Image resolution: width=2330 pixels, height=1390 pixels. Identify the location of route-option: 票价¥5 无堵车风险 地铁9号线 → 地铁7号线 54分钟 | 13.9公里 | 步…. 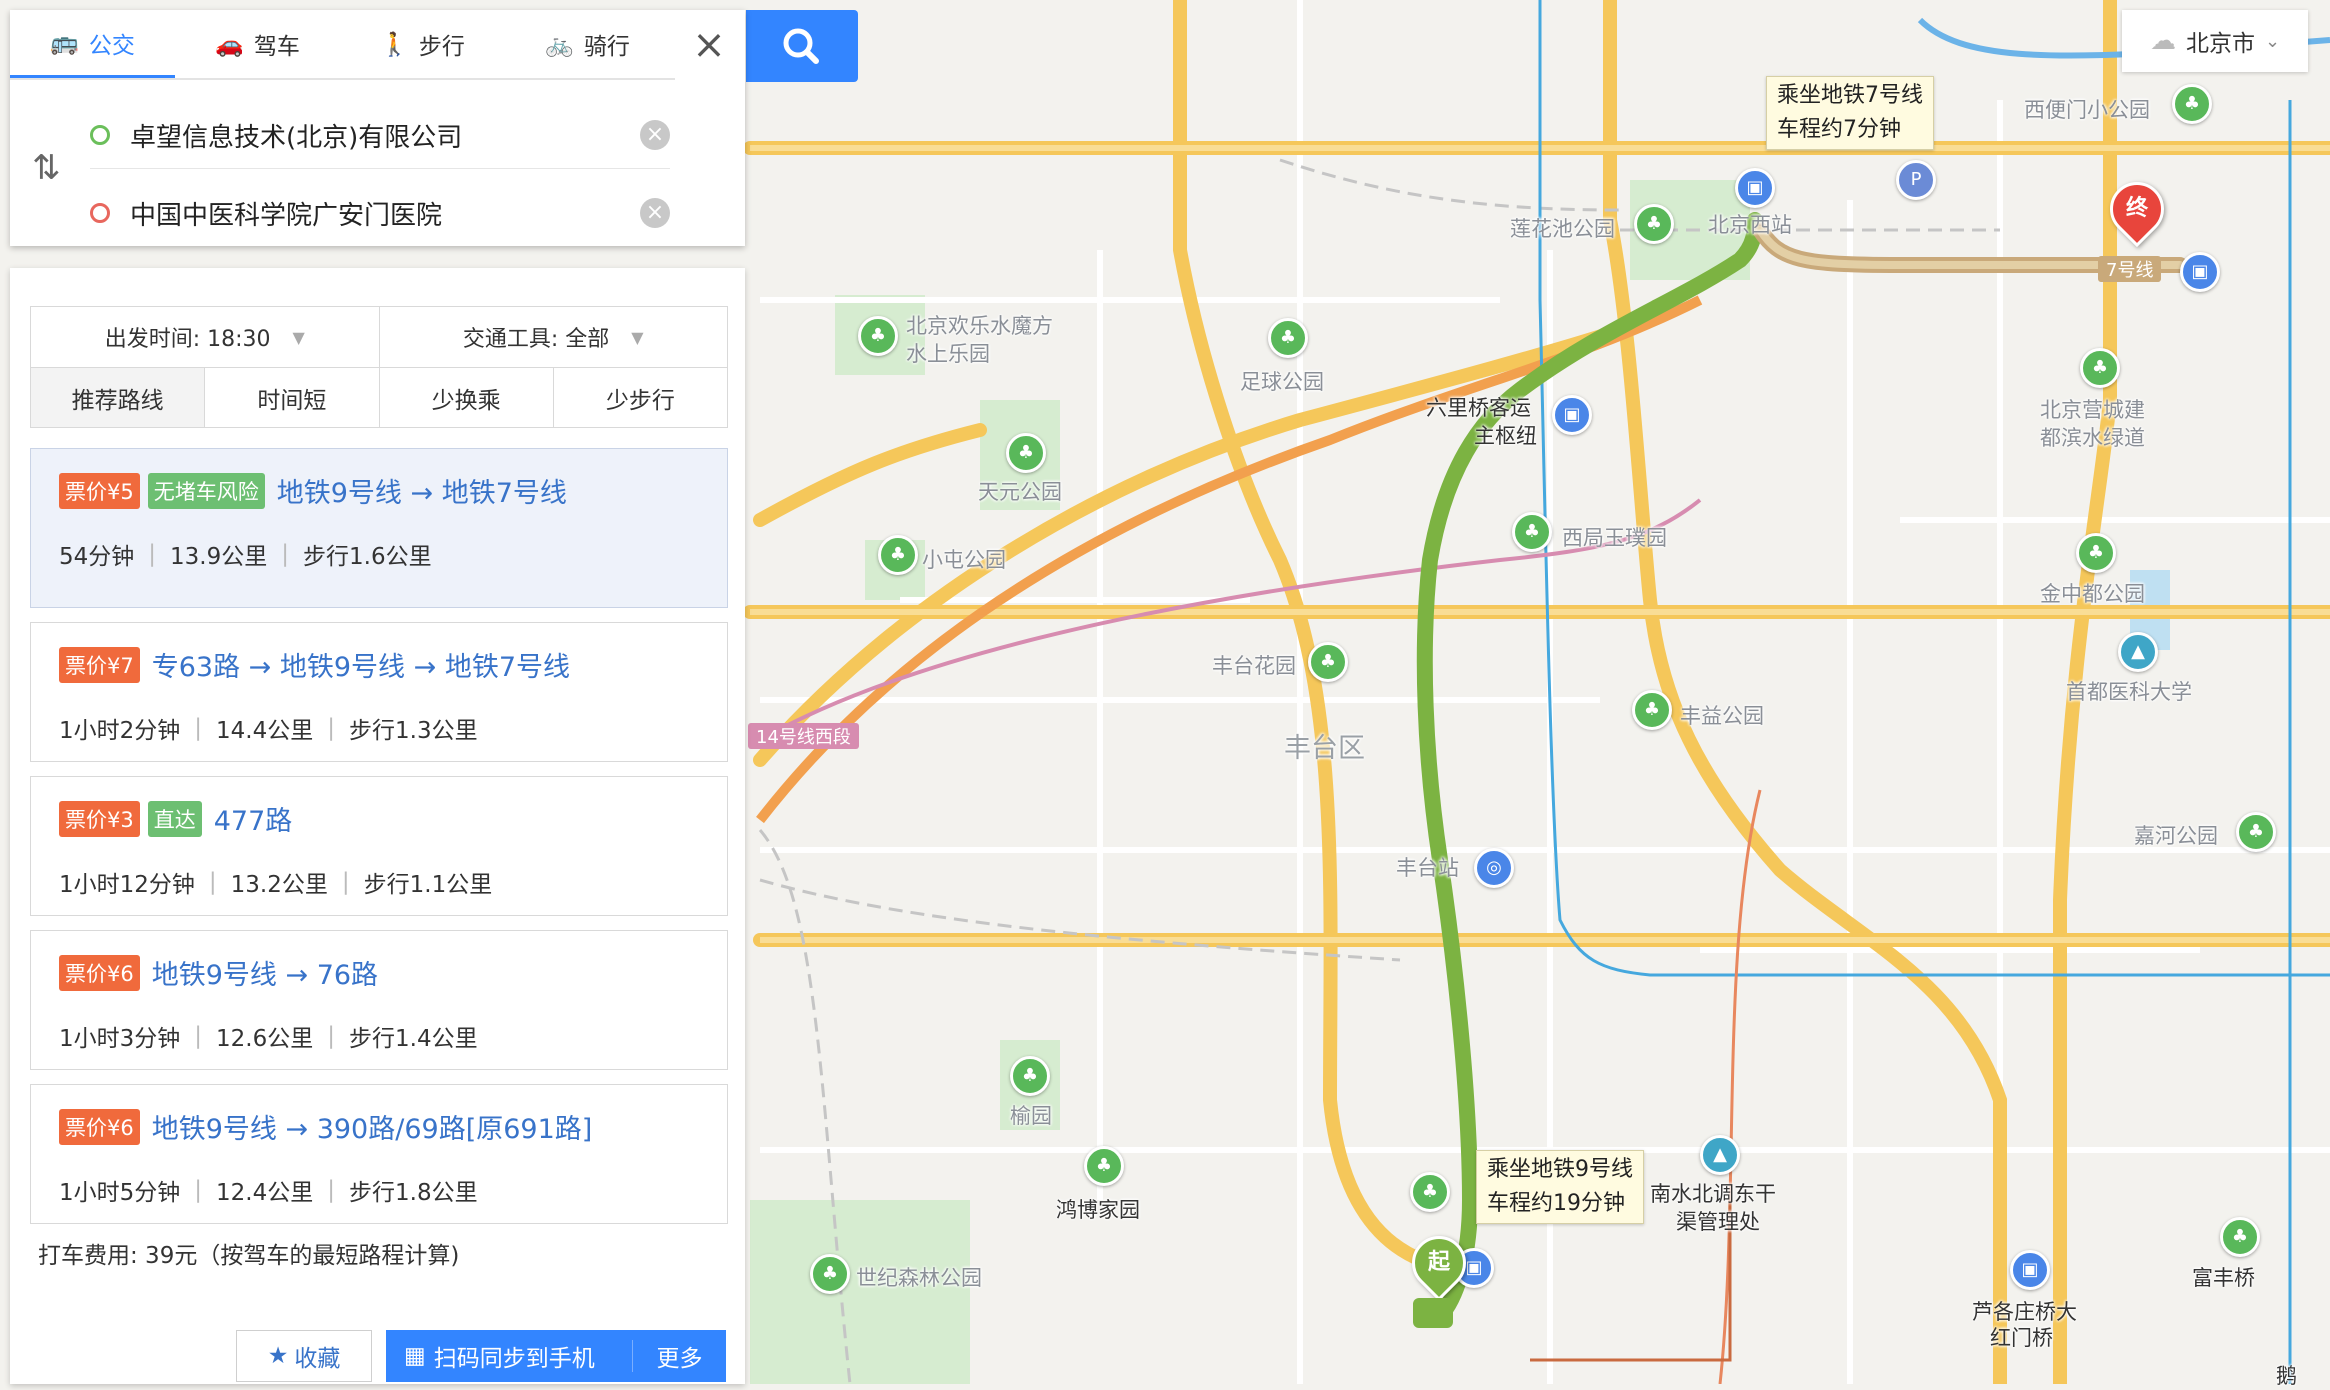
(379, 528).